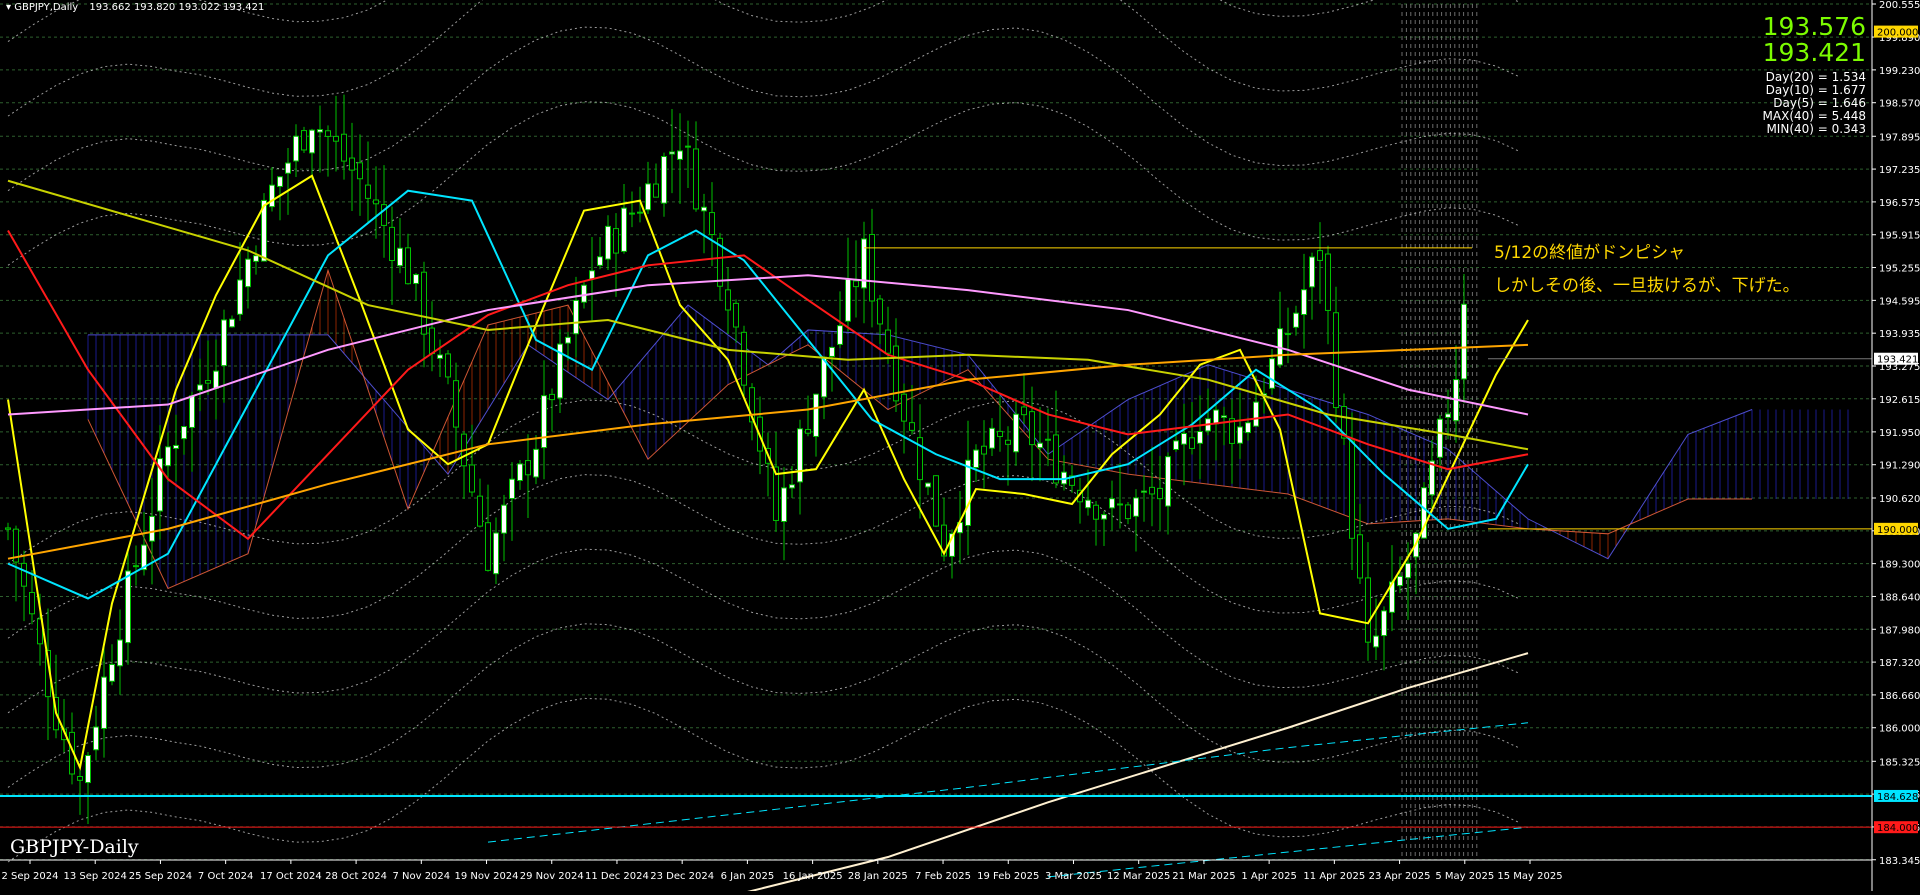 The width and height of the screenshot is (1920, 895). I want to click on price-tick-label: 187.320, so click(1899, 663).